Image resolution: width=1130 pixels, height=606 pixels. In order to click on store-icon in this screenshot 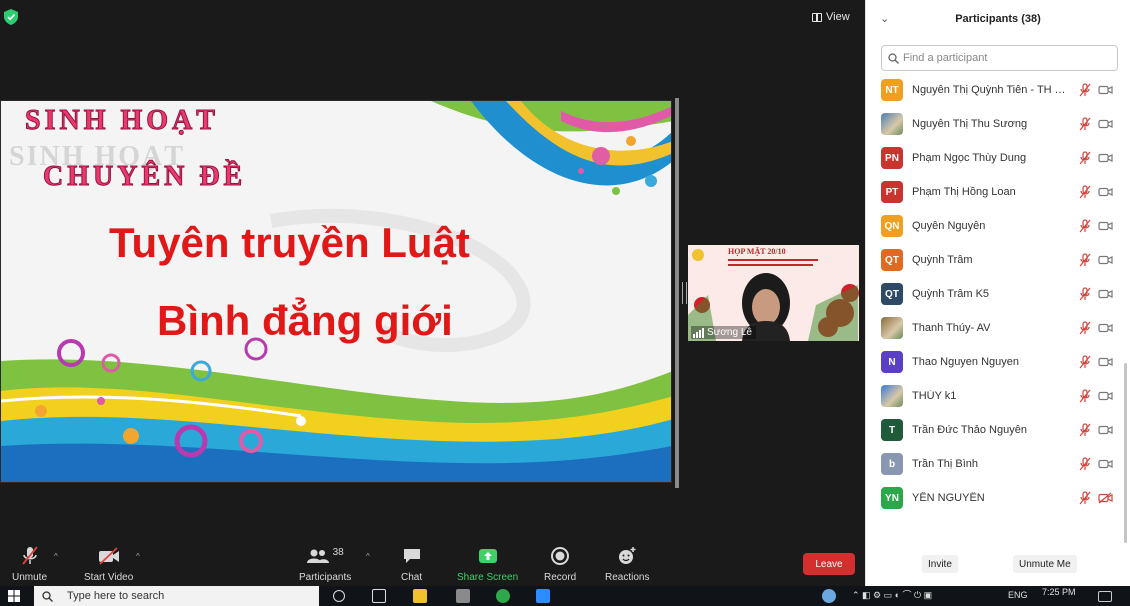, I will do `click(463, 596)`.